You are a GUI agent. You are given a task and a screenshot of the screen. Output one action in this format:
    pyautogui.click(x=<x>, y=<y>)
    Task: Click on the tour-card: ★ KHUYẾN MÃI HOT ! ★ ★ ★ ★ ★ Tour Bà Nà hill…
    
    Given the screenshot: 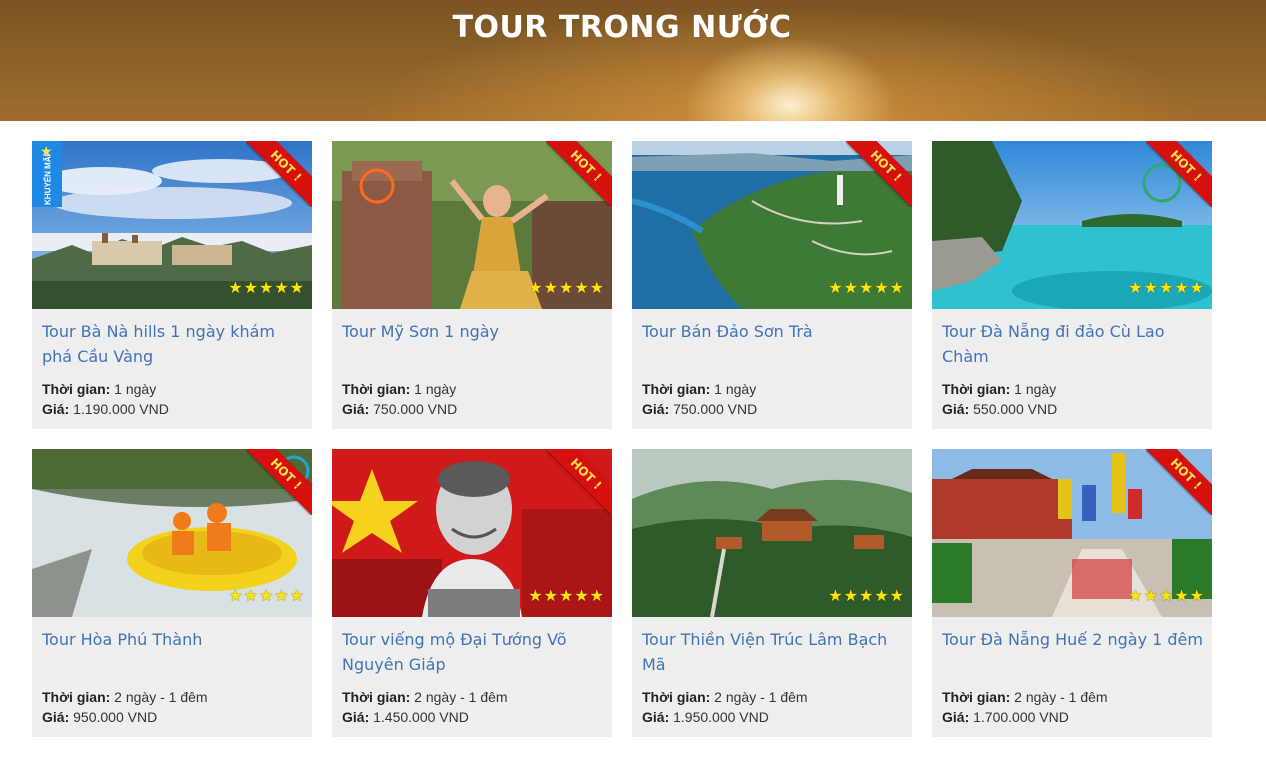 What is the action you would take?
    pyautogui.click(x=172, y=285)
    